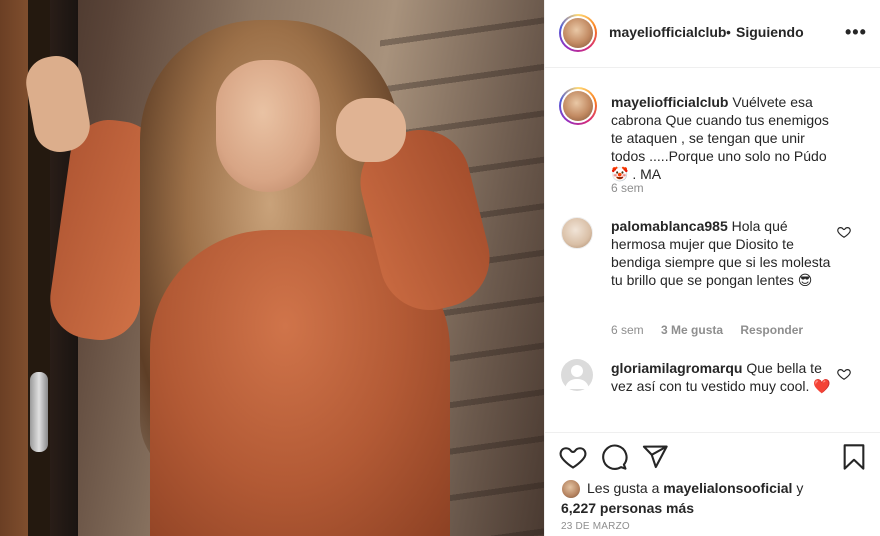 The image size is (880, 536). Describe the element at coordinates (800, 488) in the screenshot. I see `likes-joiner: y` at that location.